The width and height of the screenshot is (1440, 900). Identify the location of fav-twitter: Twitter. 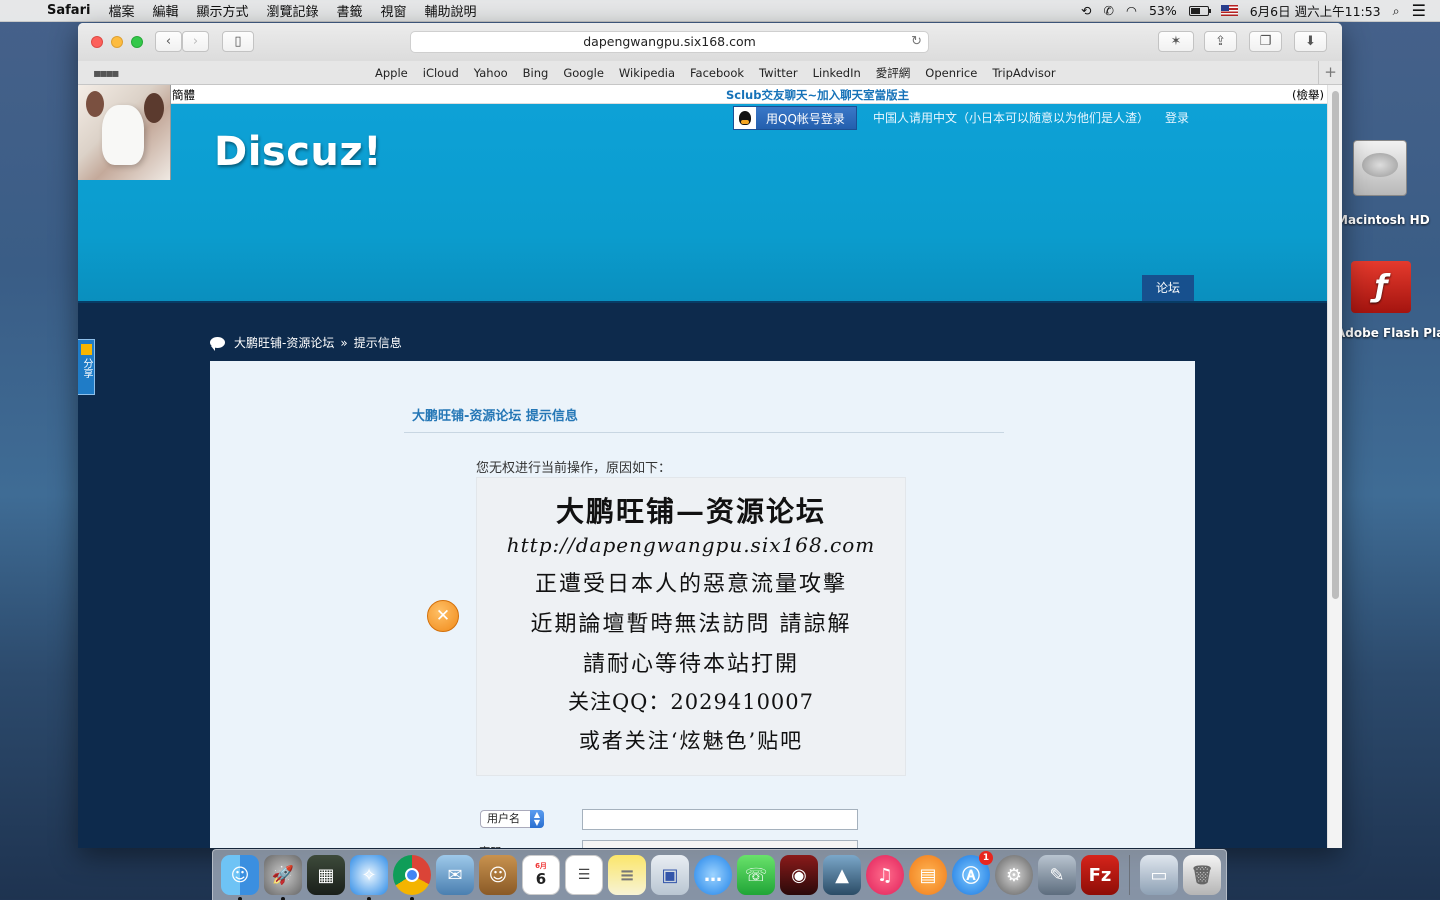
(778, 73).